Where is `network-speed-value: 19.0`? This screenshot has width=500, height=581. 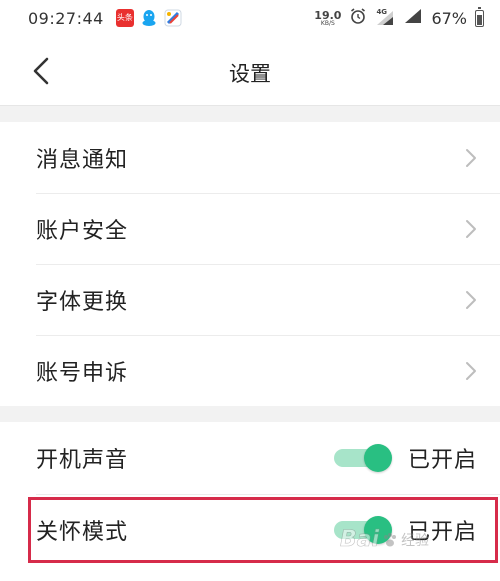 network-speed-value: 19.0 is located at coordinates (328, 15).